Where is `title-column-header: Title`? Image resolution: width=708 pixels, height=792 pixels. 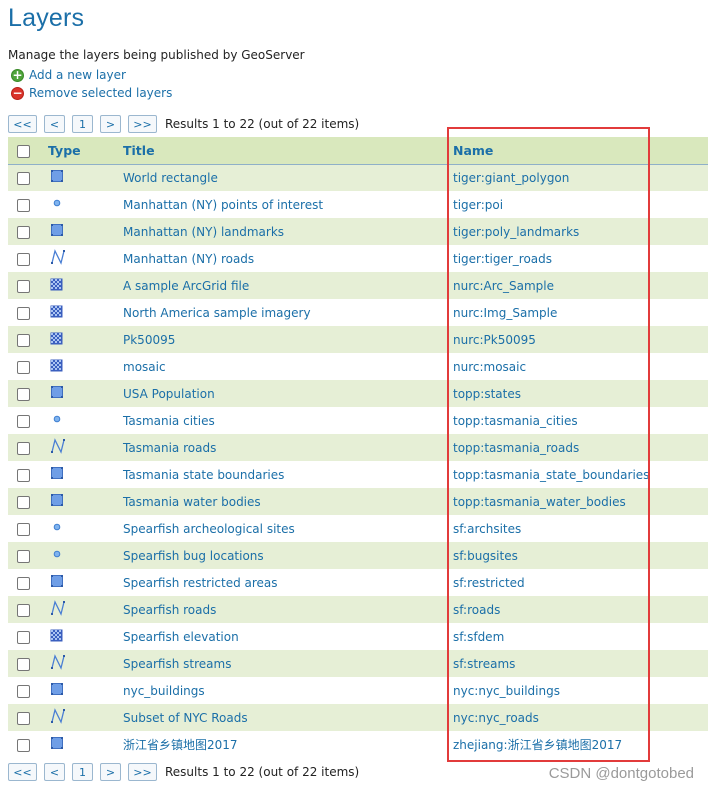 title-column-header: Title is located at coordinates (287, 151).